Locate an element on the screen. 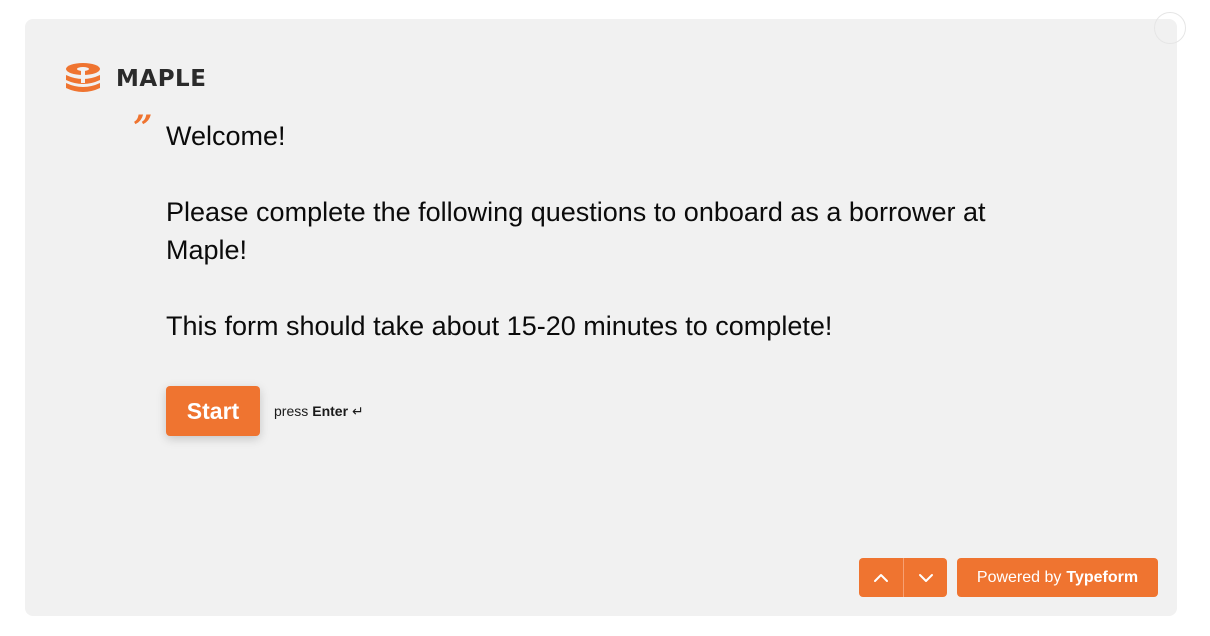 The height and width of the screenshot is (636, 1210). chevron-up-icon is located at coordinates (881, 577).